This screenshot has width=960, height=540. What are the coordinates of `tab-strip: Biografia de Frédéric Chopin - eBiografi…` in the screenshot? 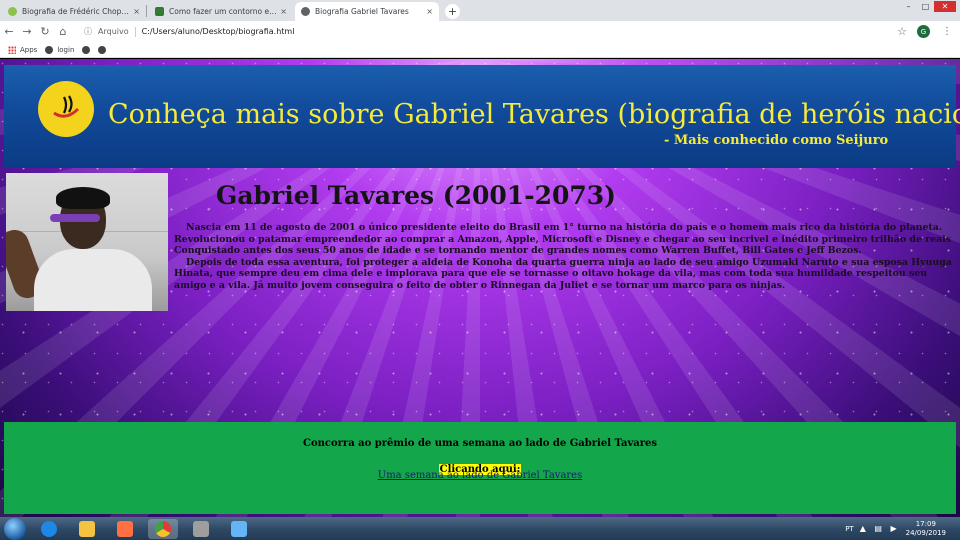 It's located at (480, 10).